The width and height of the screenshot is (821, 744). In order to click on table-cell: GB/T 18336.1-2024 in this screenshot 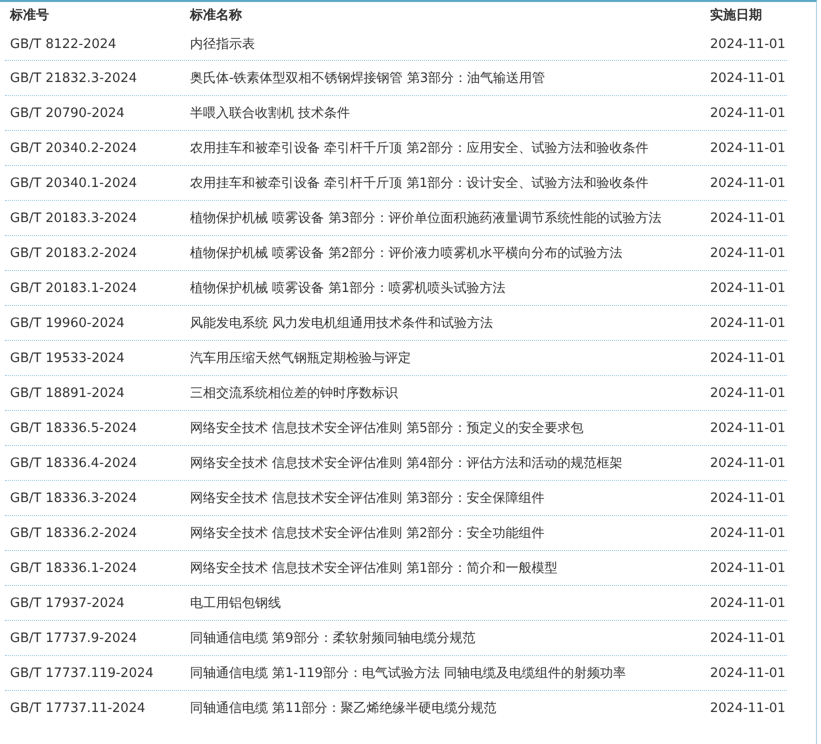, I will do `click(73, 568)`.